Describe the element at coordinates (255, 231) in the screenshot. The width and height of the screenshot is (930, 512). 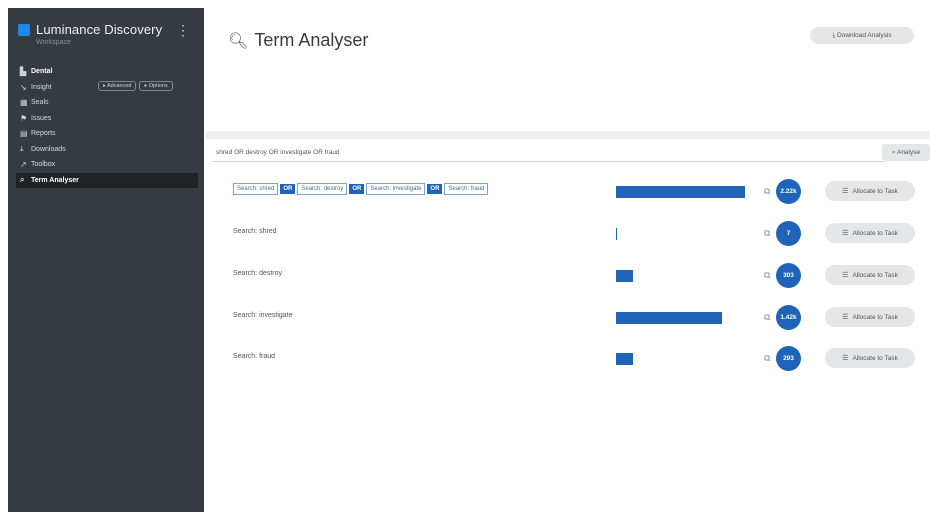
I see `term-label: Search: shred` at that location.